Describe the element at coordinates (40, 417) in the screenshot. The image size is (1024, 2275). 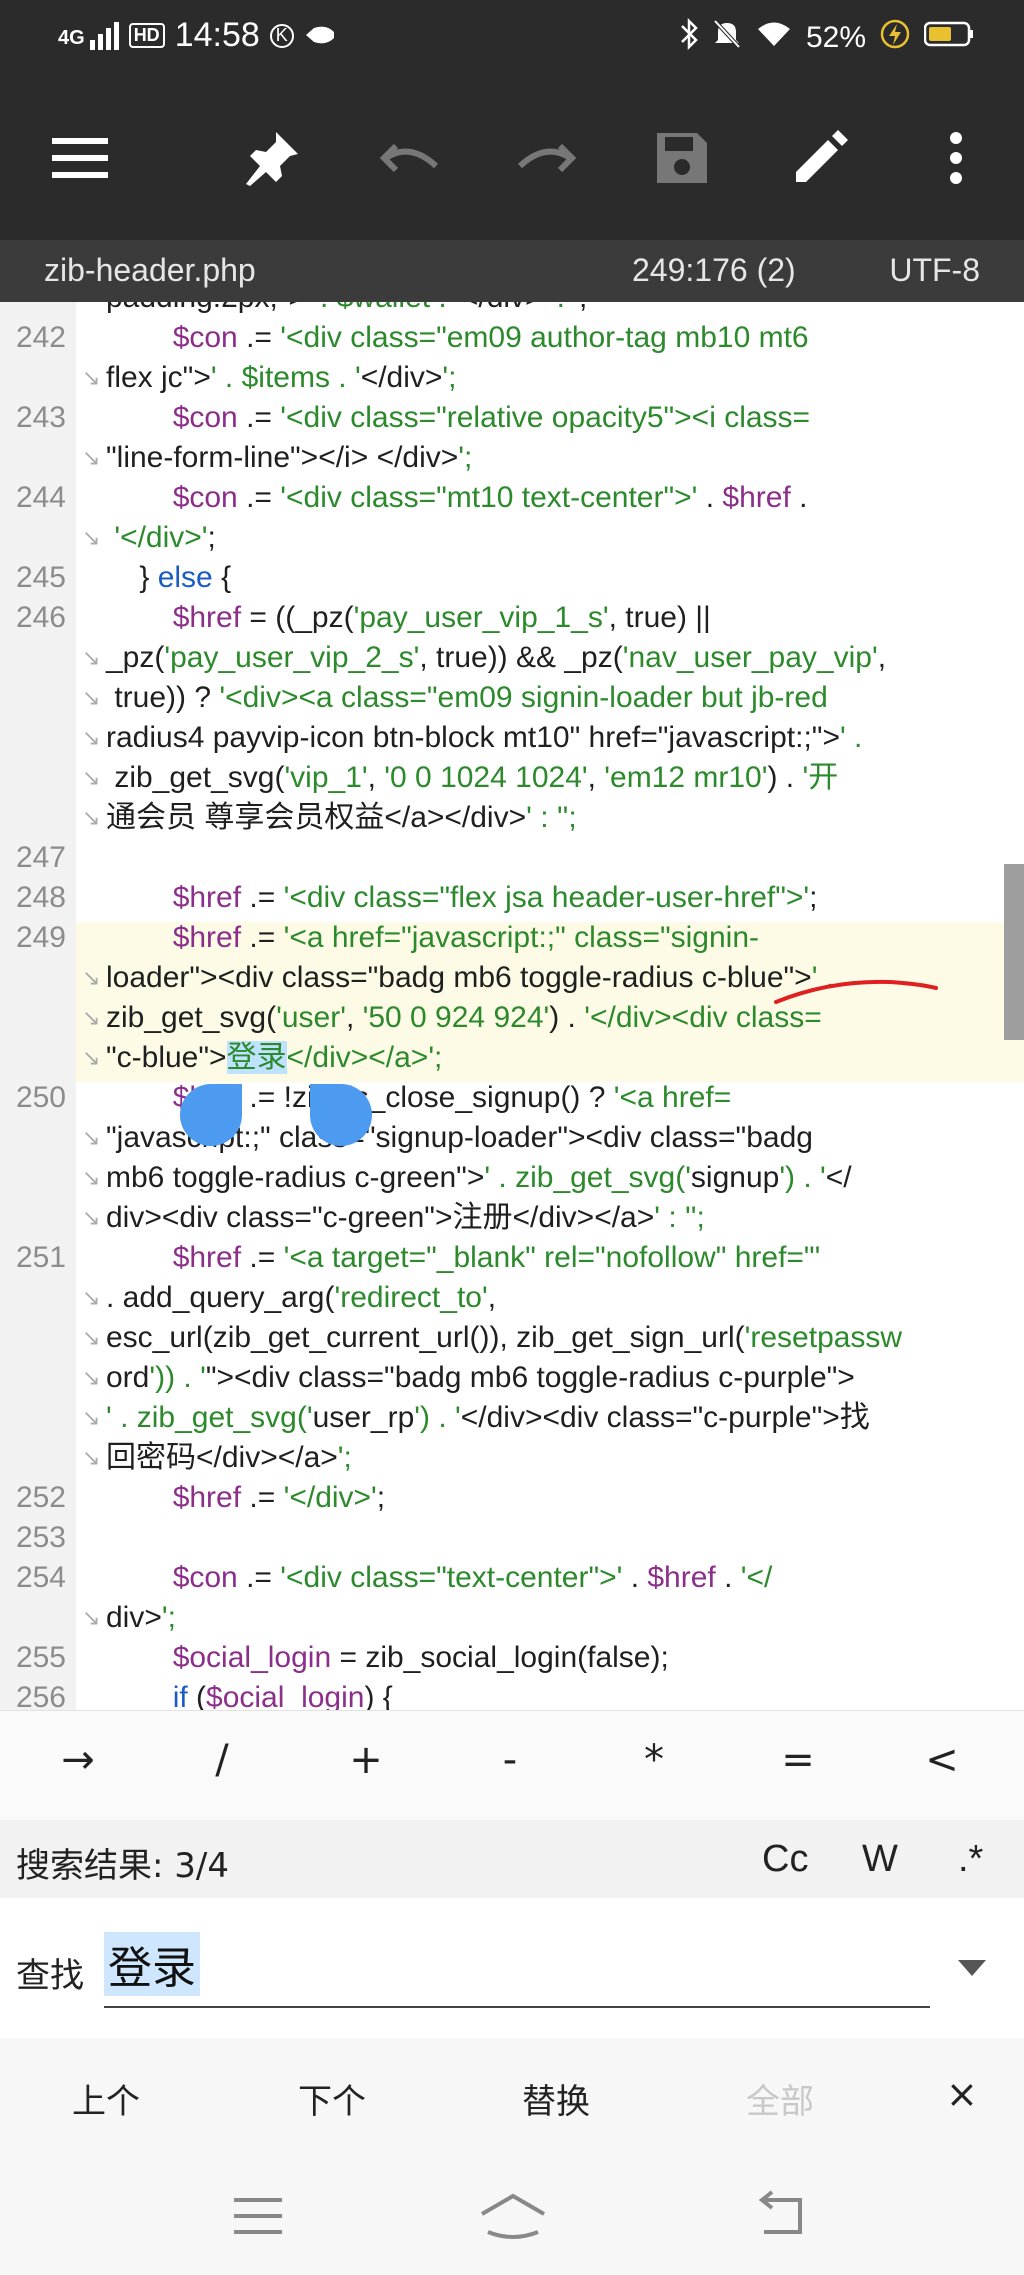
I see `line-number: 243` at that location.